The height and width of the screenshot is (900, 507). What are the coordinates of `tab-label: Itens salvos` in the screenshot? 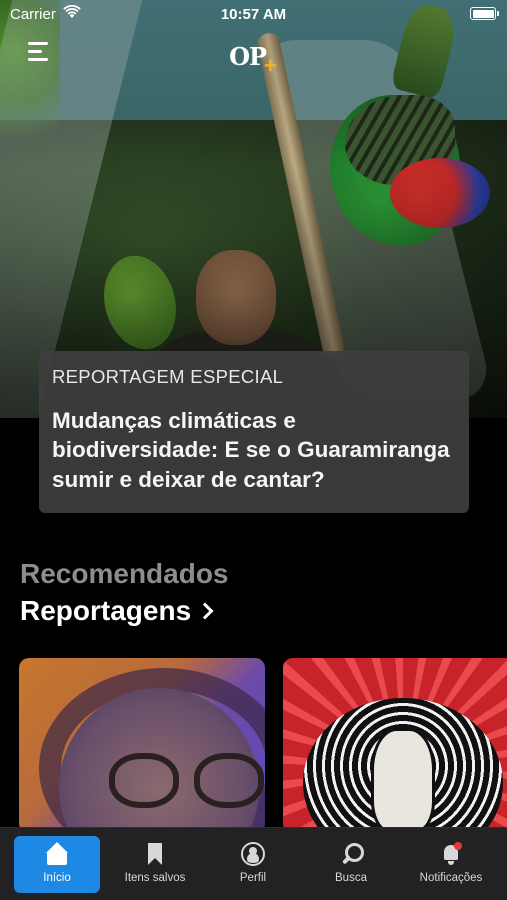 It's located at (155, 878).